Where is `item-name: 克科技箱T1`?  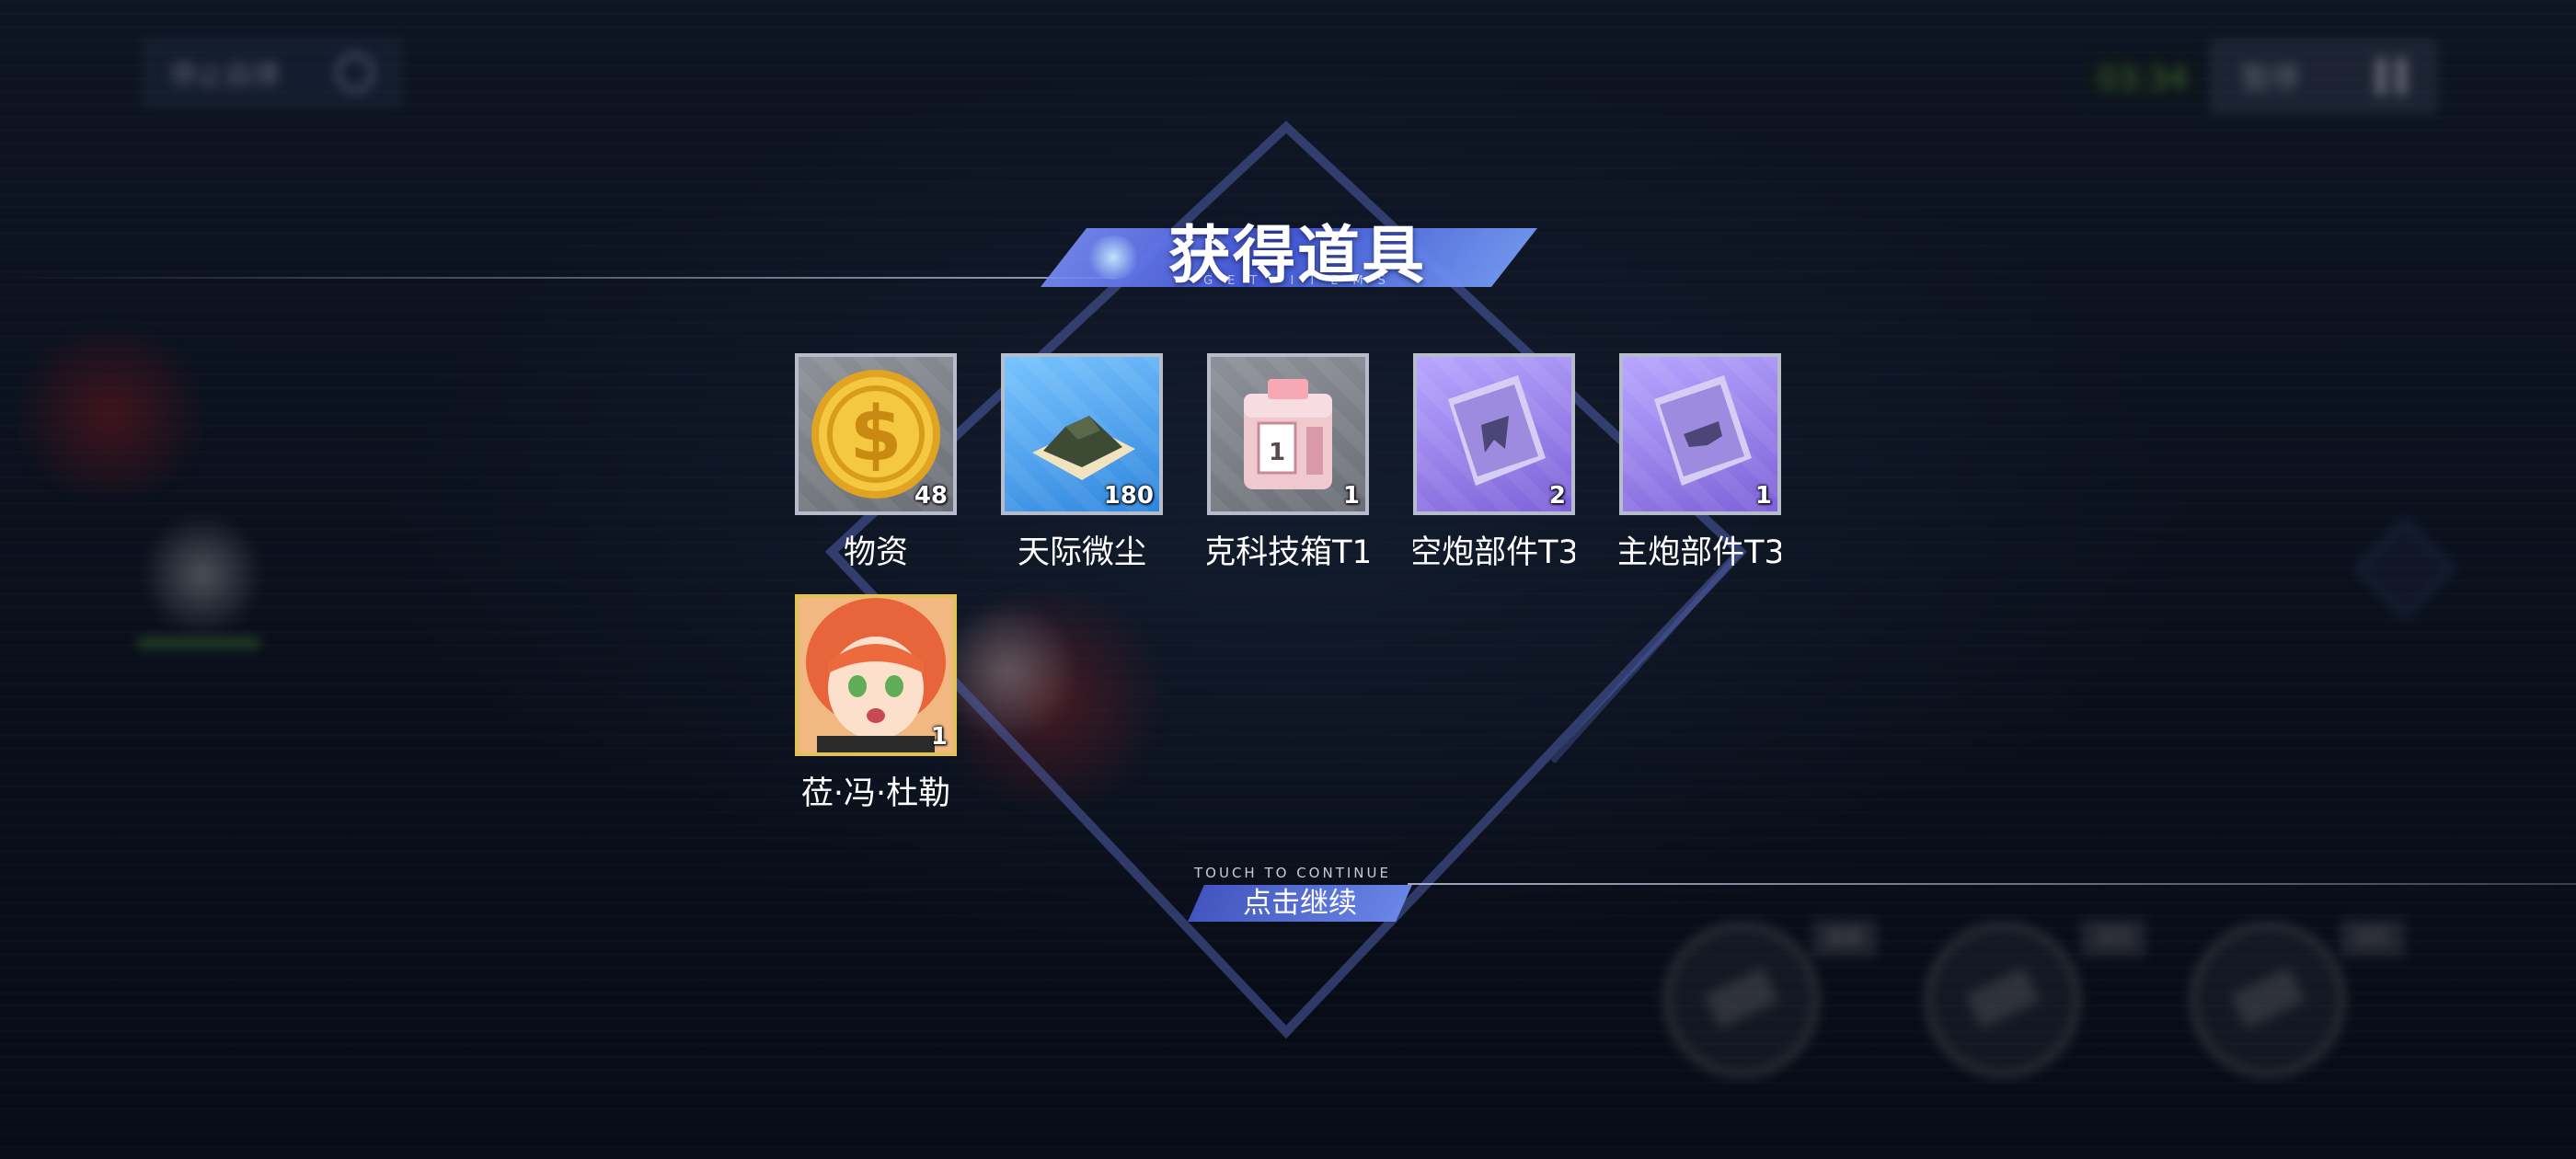
item-name: 克科技箱T1 is located at coordinates (1288, 552).